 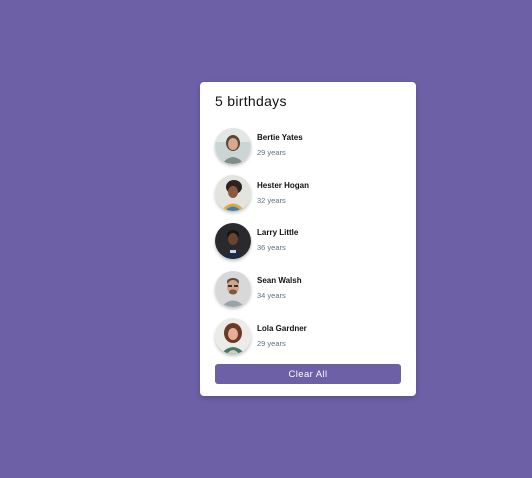 I want to click on person-age: 36 years, so click(x=271, y=248).